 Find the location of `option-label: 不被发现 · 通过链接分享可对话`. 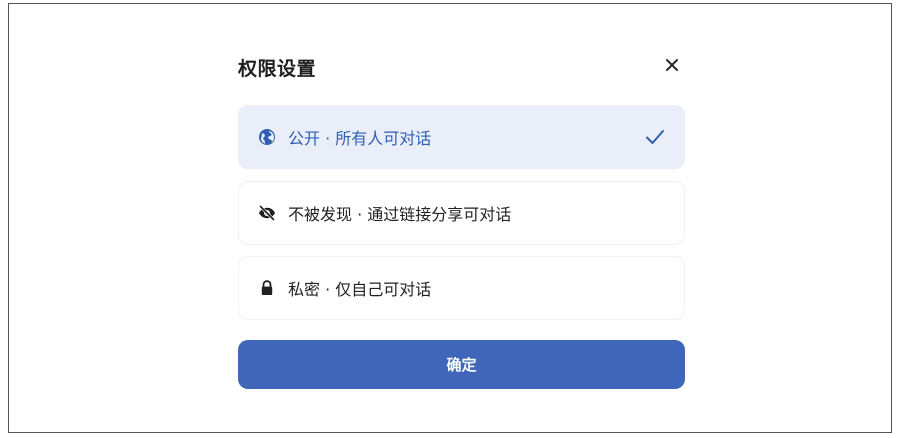

option-label: 不被发现 · 通过链接分享可对话 is located at coordinates (400, 214).